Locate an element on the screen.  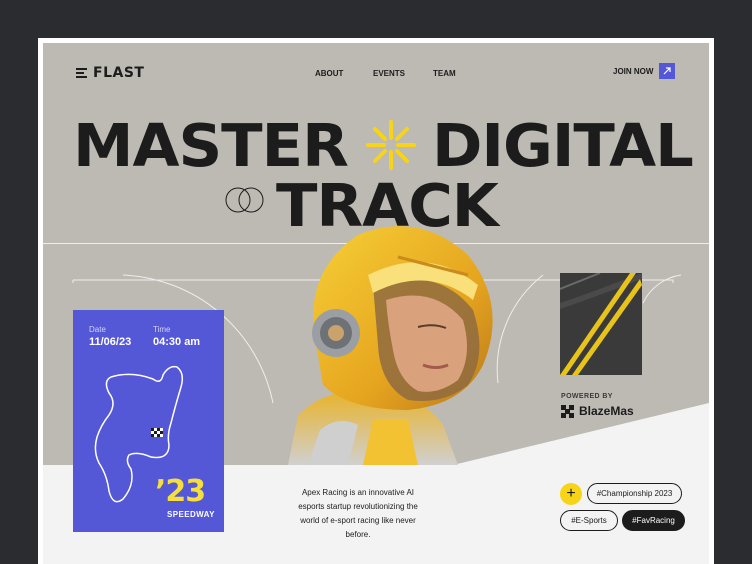
tag-championship: #Championship 2023 is located at coordinates (634, 493).